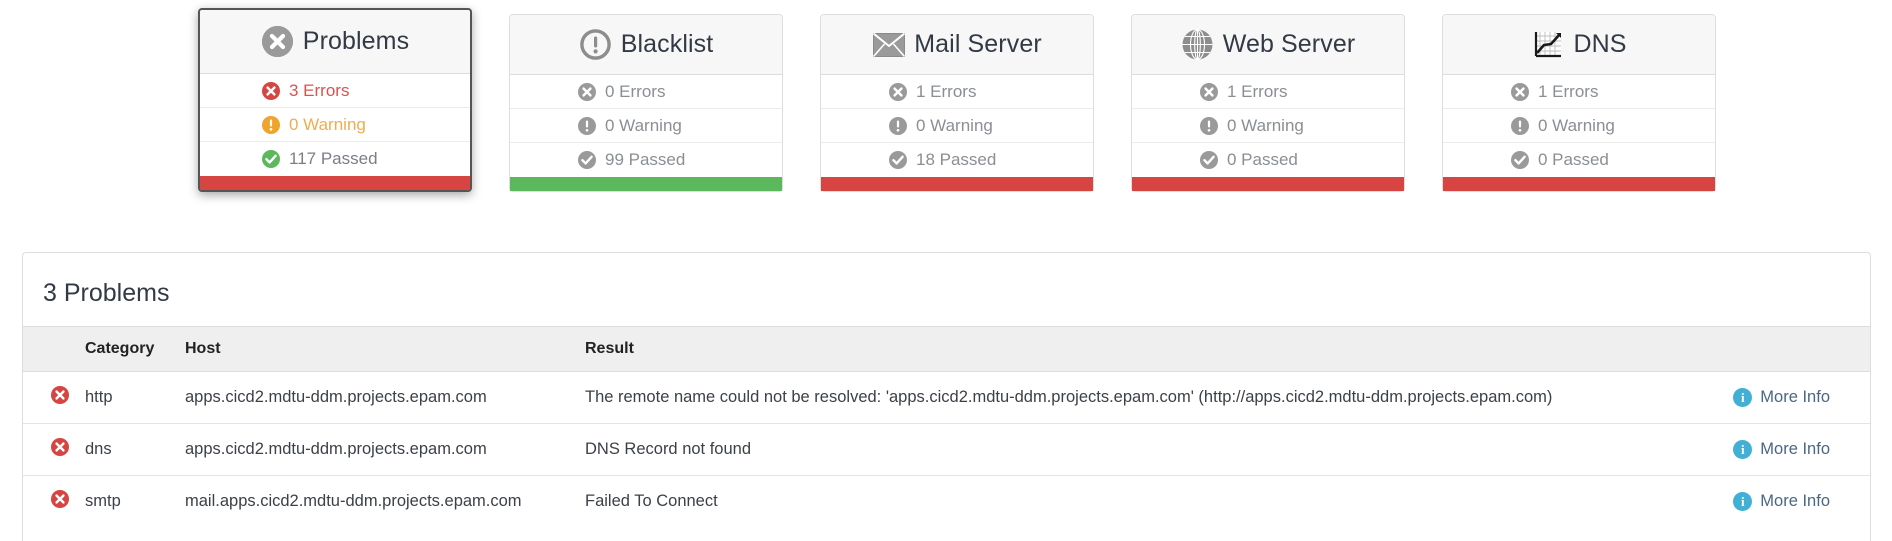 This screenshot has width=1892, height=541. I want to click on summary-card-header: Problems, so click(335, 42).